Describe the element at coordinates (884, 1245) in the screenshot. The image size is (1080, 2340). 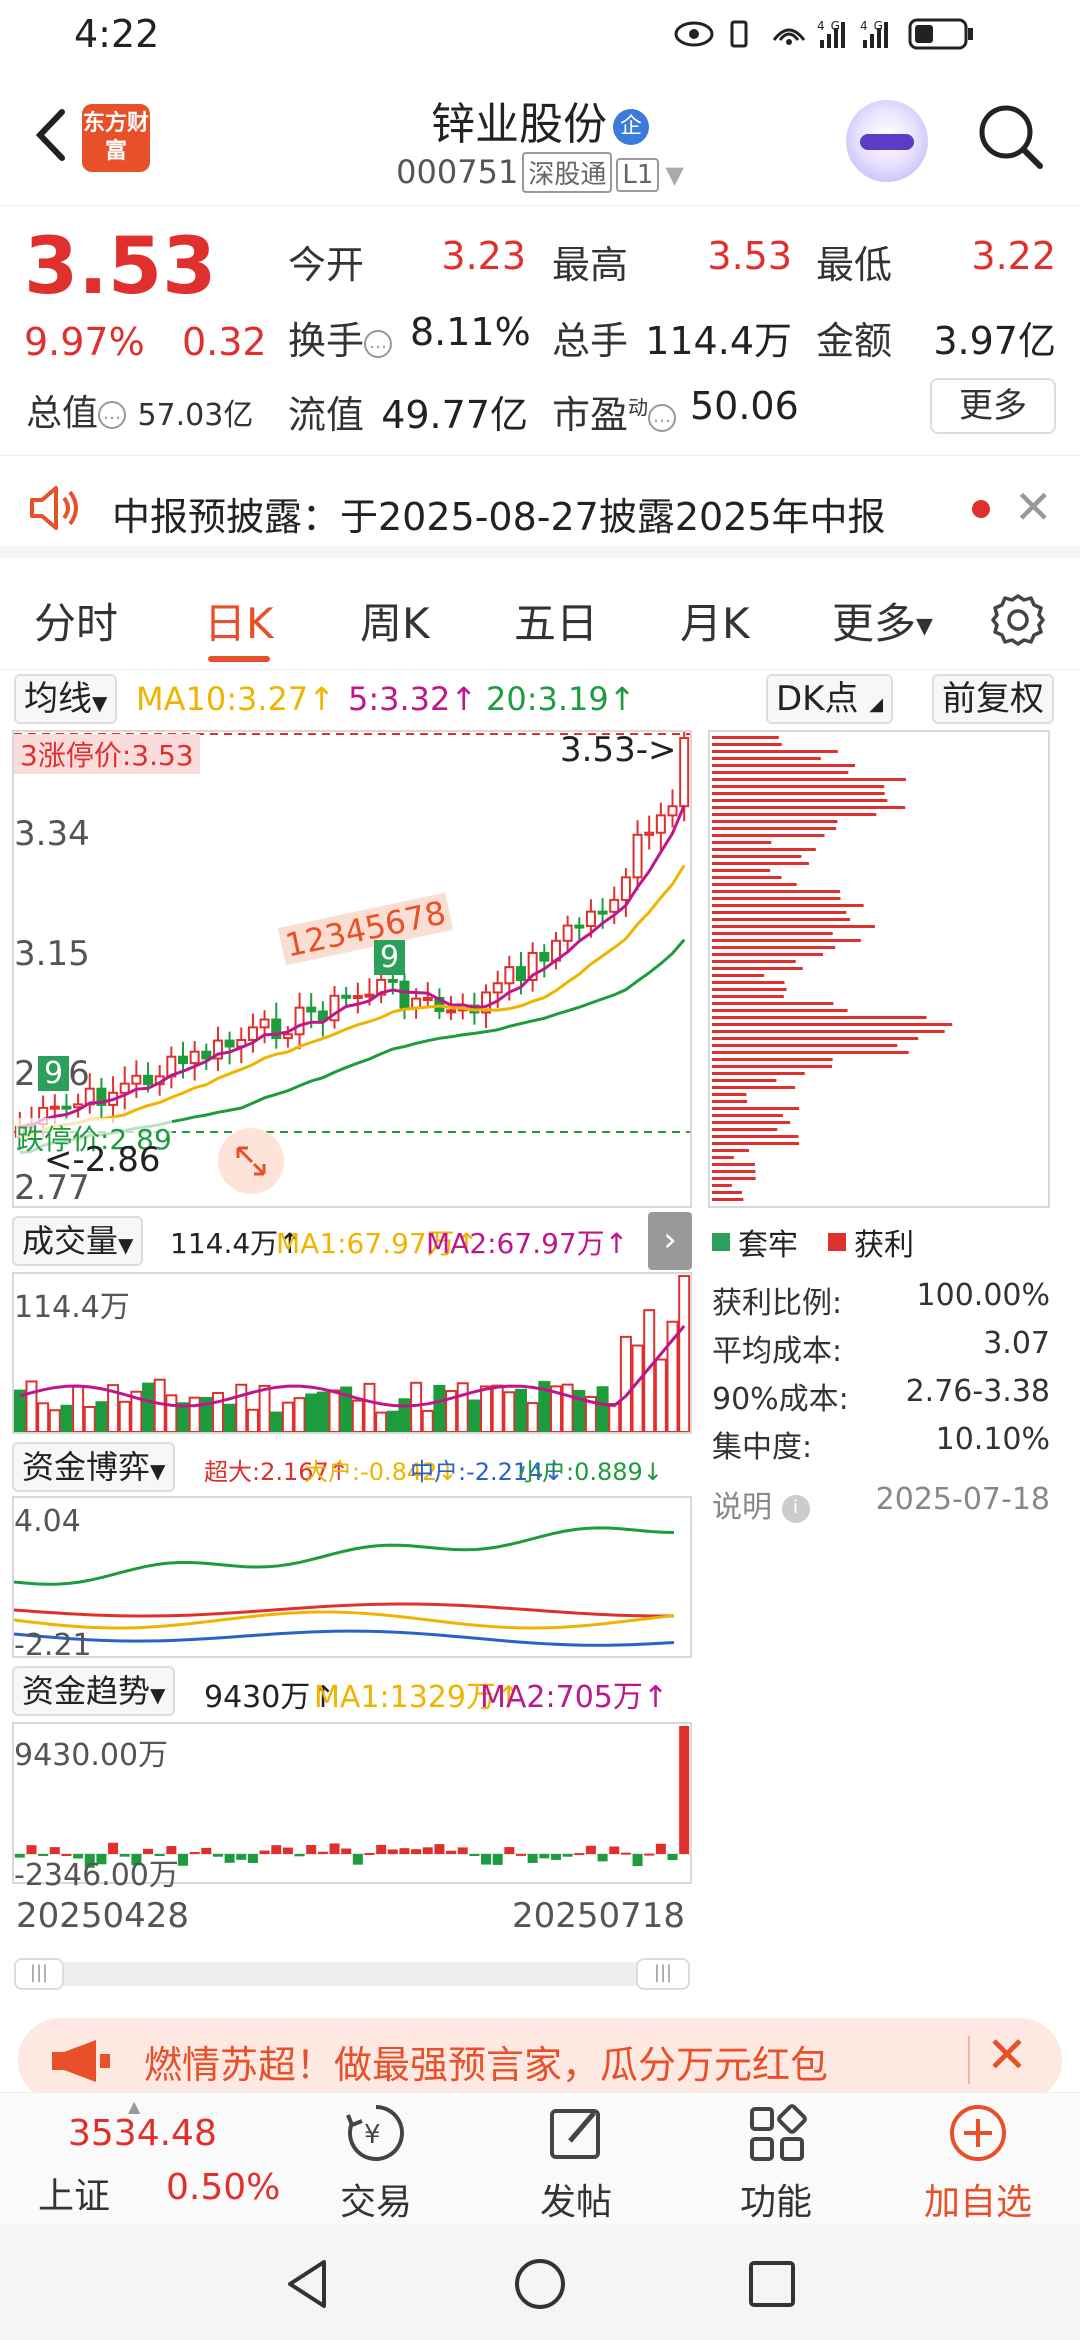
I see `legend-profit: 获利` at that location.